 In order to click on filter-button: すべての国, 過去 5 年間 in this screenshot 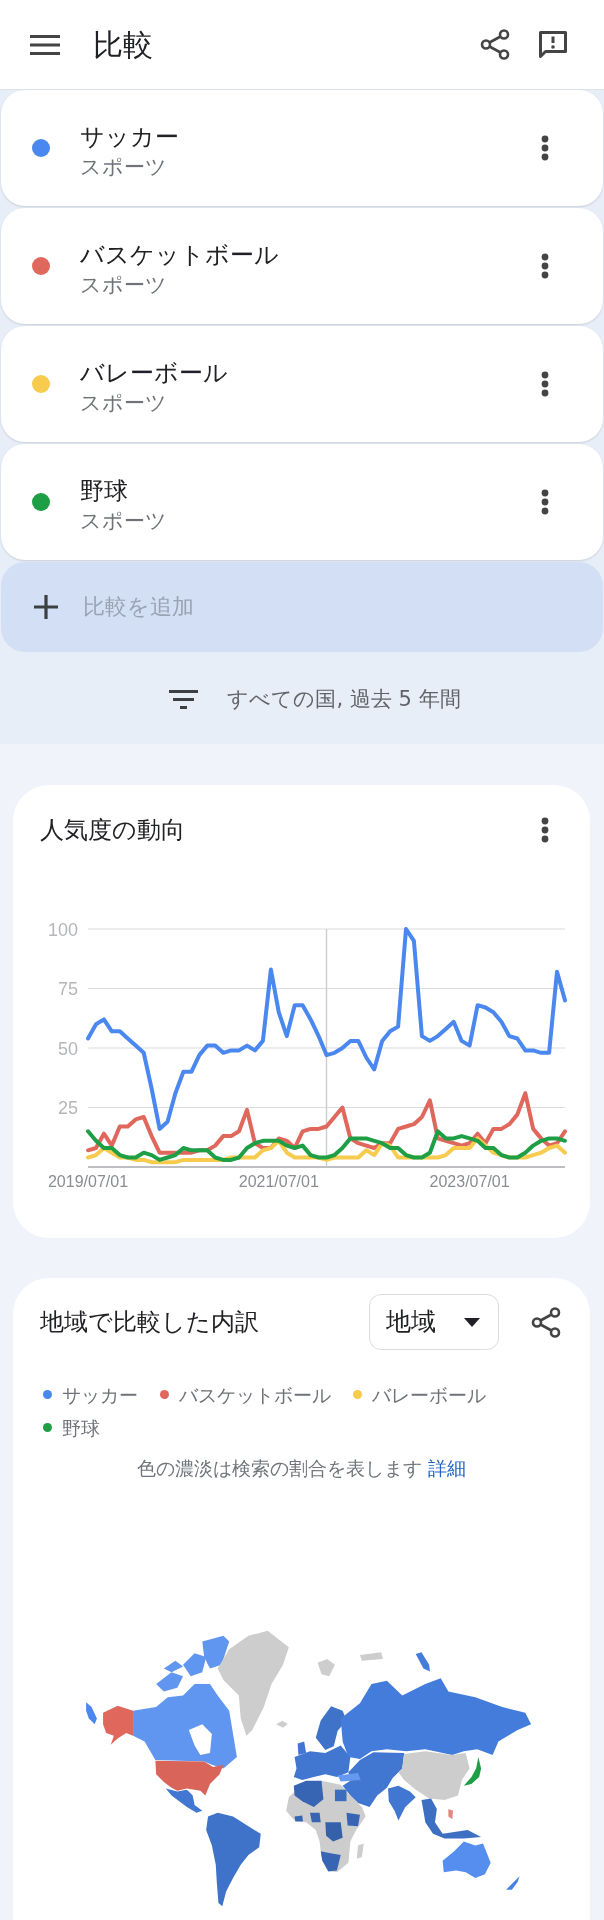, I will do `click(315, 699)`.